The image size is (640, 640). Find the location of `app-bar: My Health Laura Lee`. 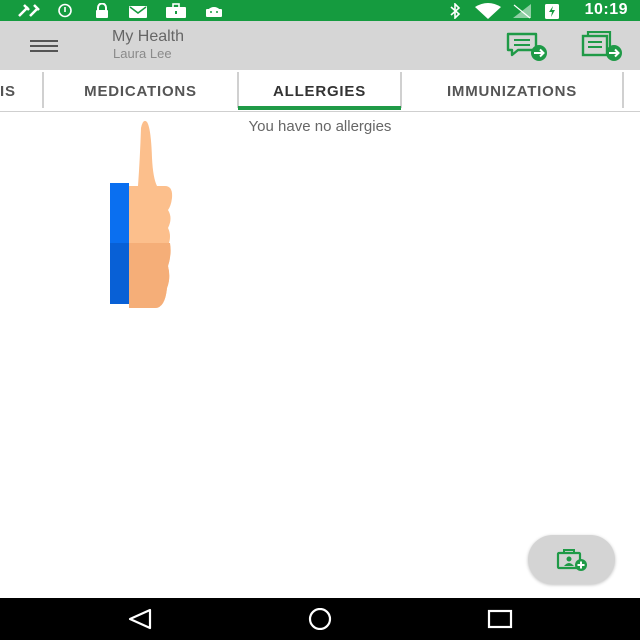

app-bar: My Health Laura Lee is located at coordinates (320, 45).